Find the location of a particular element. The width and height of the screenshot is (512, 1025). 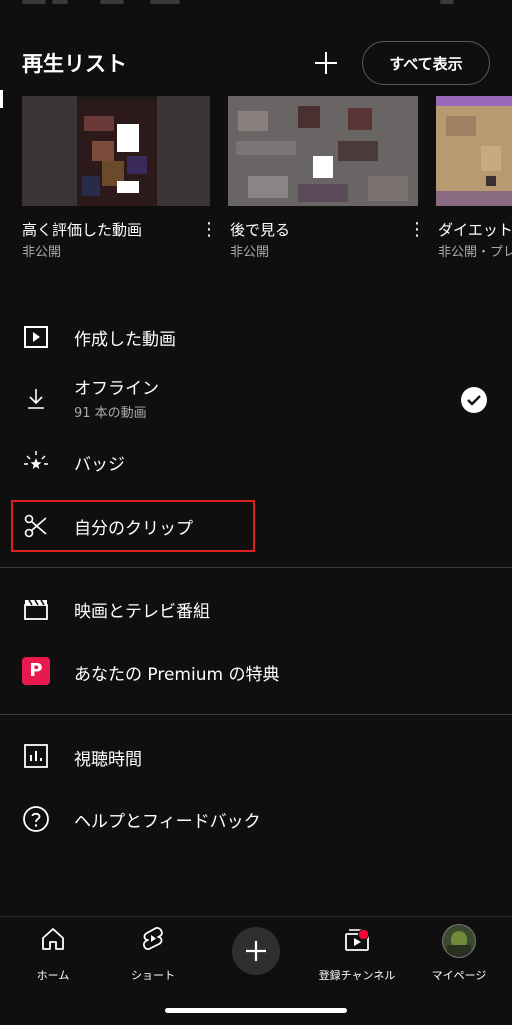

download-icon is located at coordinates (36, 399).